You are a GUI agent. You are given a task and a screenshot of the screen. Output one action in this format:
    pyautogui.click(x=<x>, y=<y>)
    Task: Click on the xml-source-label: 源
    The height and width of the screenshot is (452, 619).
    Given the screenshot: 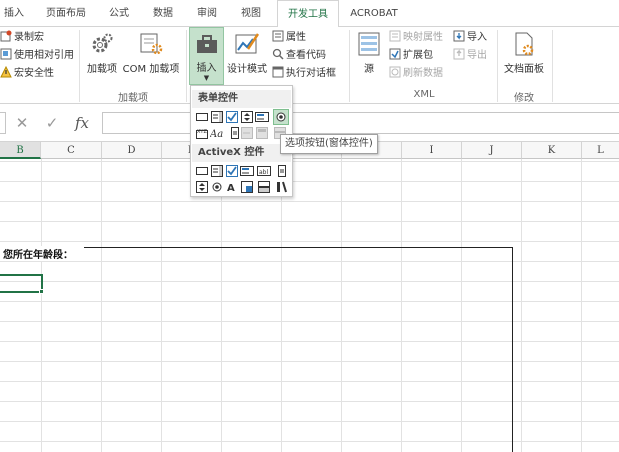 What is the action you would take?
    pyautogui.click(x=369, y=69)
    